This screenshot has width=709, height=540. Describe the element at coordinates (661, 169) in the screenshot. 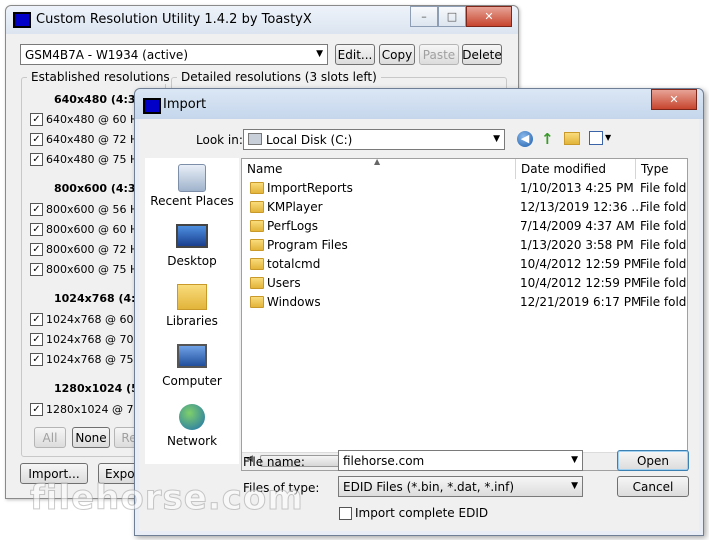

I see `column-header-type: Type` at that location.